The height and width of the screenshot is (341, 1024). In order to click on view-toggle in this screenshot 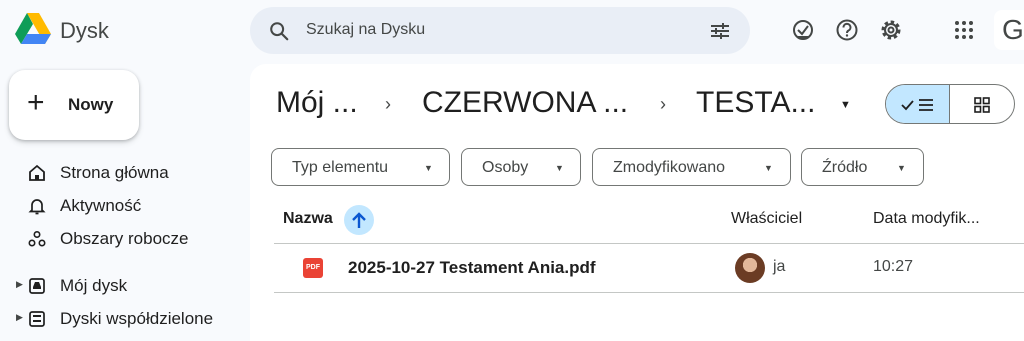, I will do `click(950, 104)`.